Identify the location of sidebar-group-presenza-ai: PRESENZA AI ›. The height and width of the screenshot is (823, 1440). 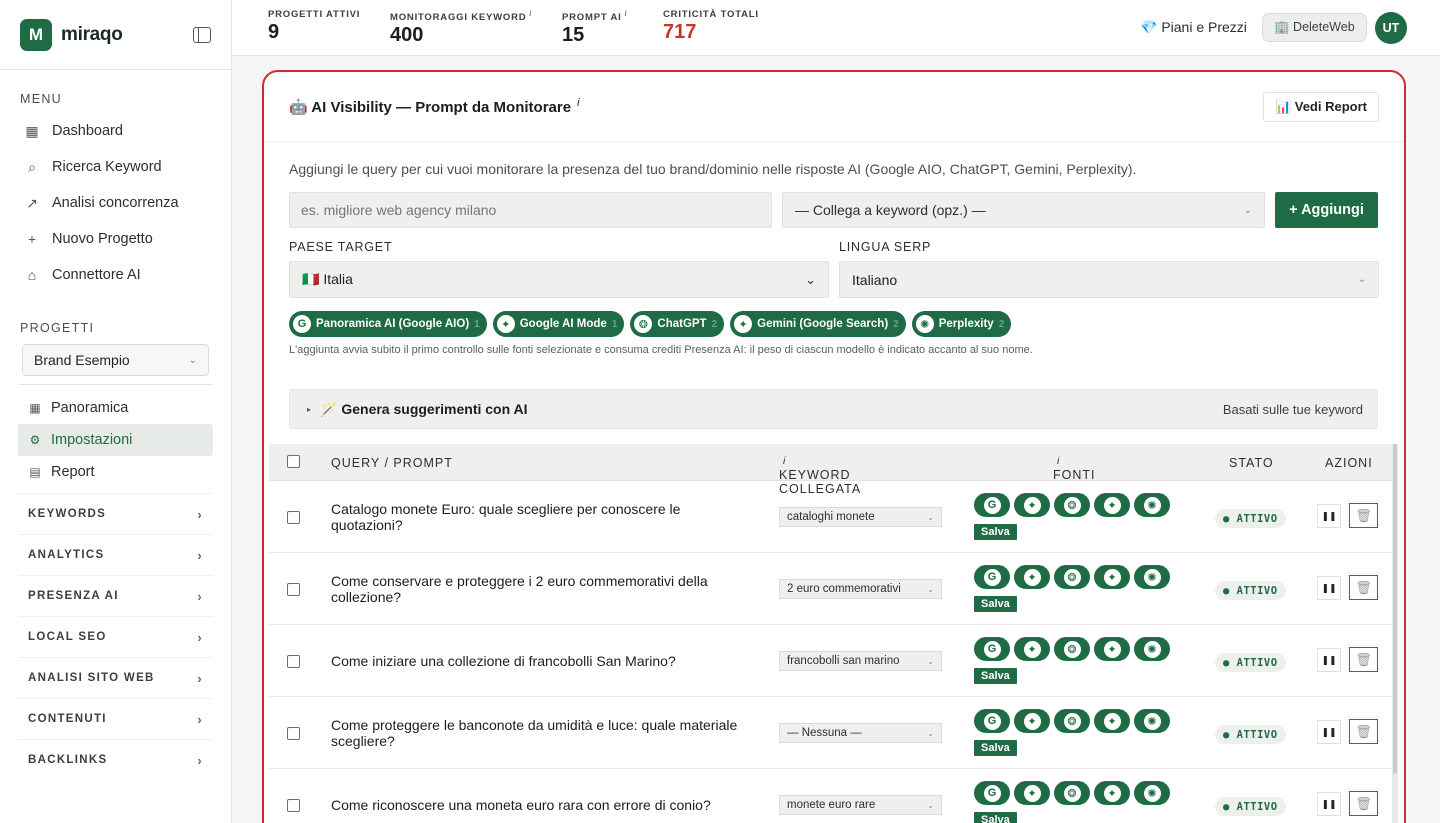
(115, 595).